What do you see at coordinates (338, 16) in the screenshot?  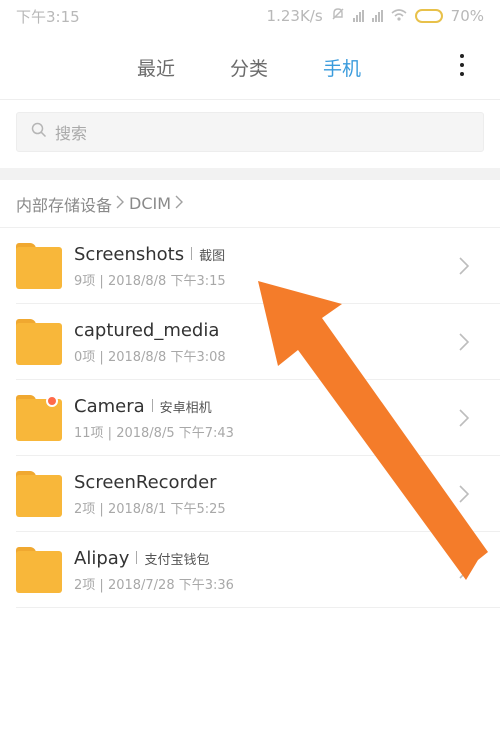 I see `mute-bell-icon` at bounding box center [338, 16].